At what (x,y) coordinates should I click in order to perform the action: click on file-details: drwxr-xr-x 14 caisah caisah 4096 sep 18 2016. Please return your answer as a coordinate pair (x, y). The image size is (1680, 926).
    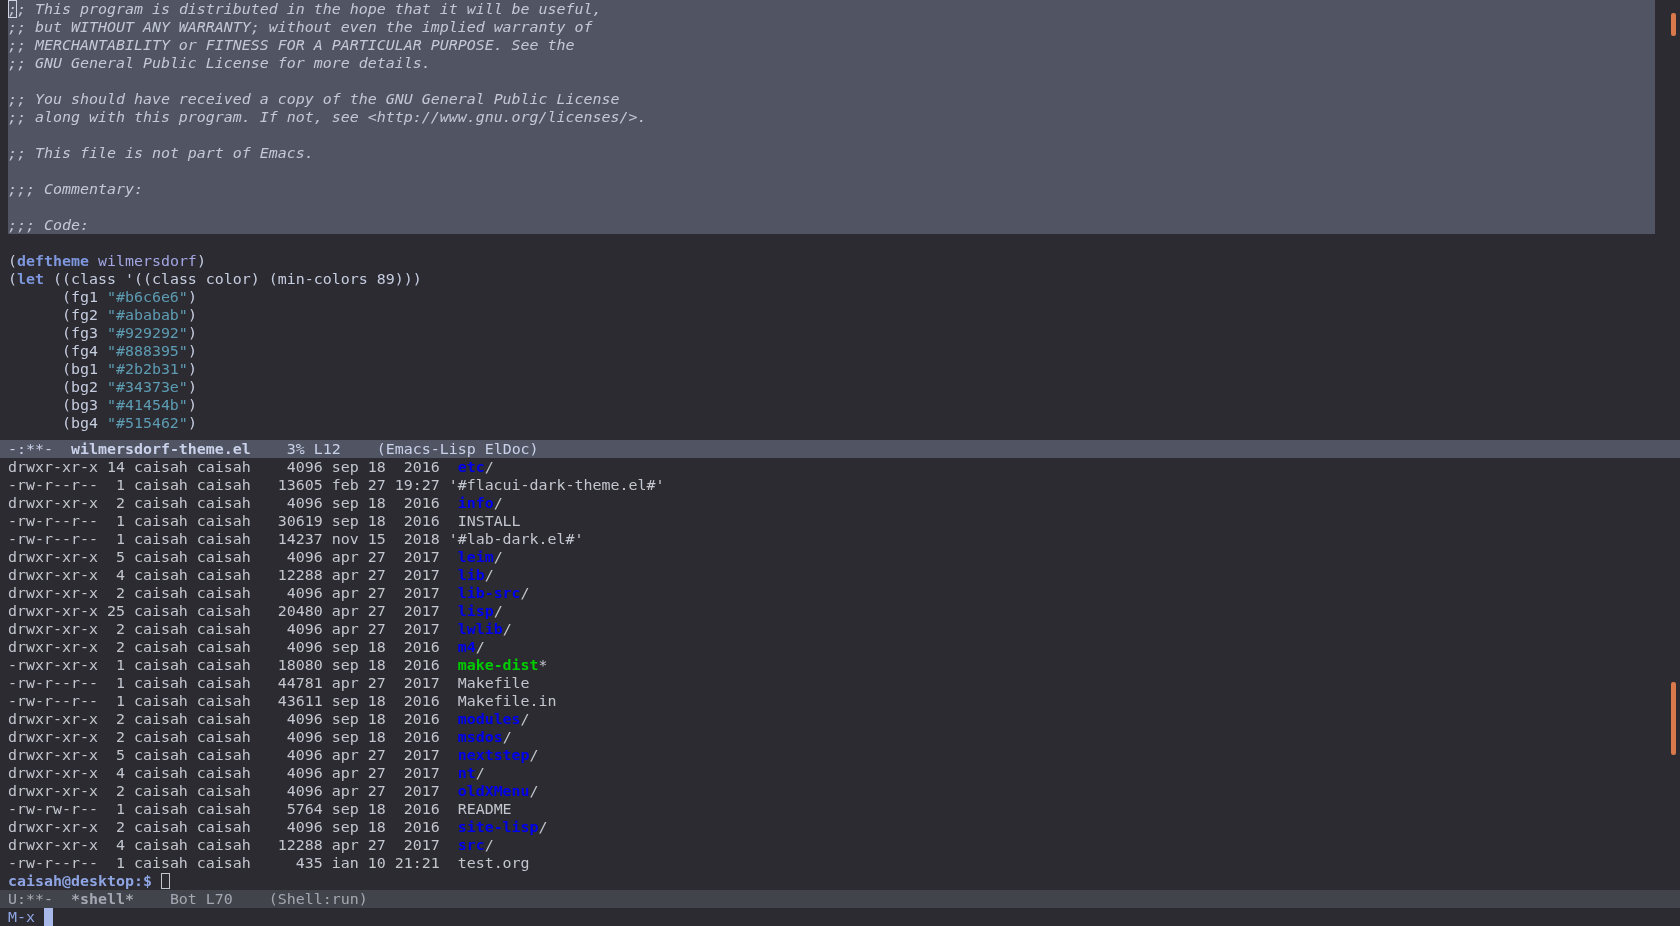
    Looking at the image, I should click on (224, 467).